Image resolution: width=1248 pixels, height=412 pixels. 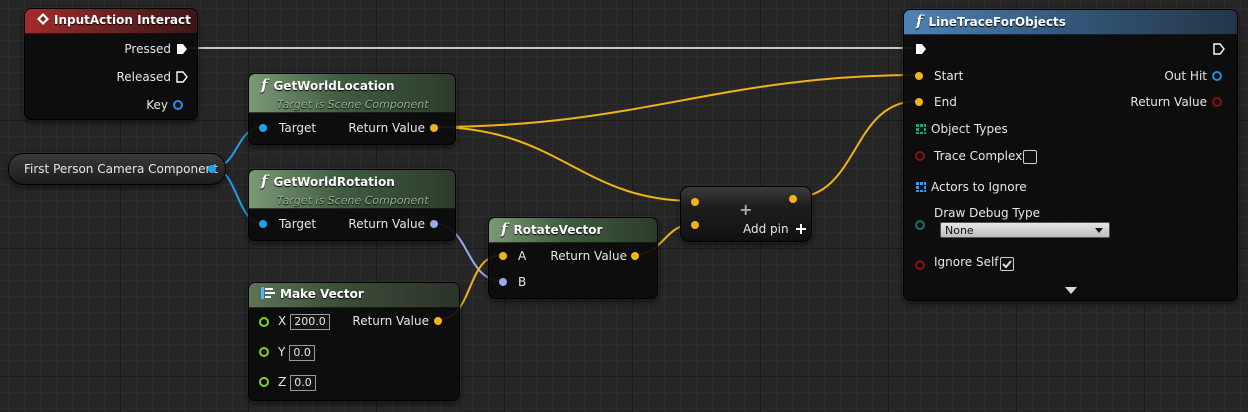 What do you see at coordinates (390, 321) in the screenshot?
I see `make-vector-return-label: Return Value` at bounding box center [390, 321].